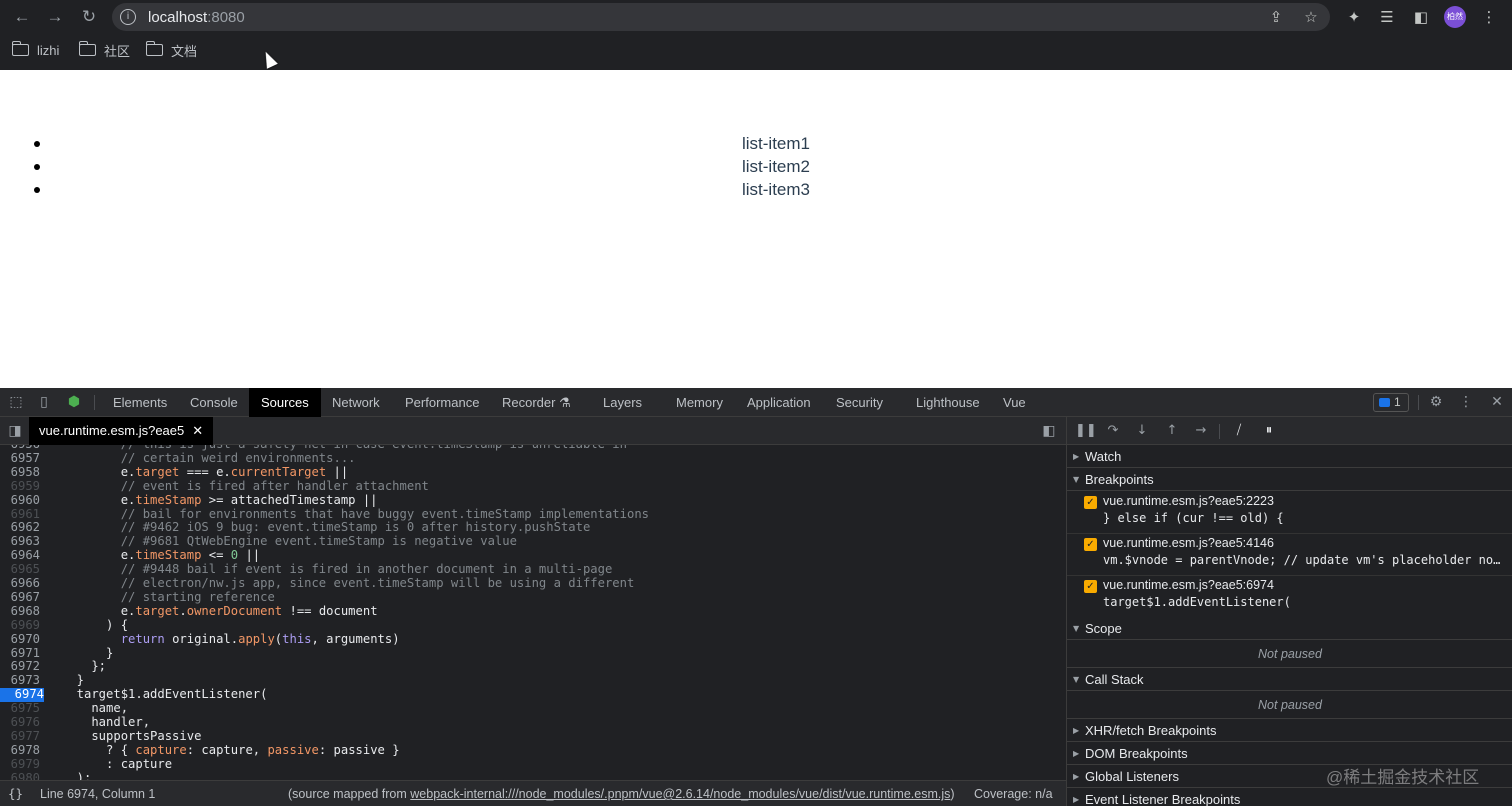 The image size is (1512, 806). What do you see at coordinates (15, 793) in the screenshot?
I see `pretty-print-icon: {}` at bounding box center [15, 793].